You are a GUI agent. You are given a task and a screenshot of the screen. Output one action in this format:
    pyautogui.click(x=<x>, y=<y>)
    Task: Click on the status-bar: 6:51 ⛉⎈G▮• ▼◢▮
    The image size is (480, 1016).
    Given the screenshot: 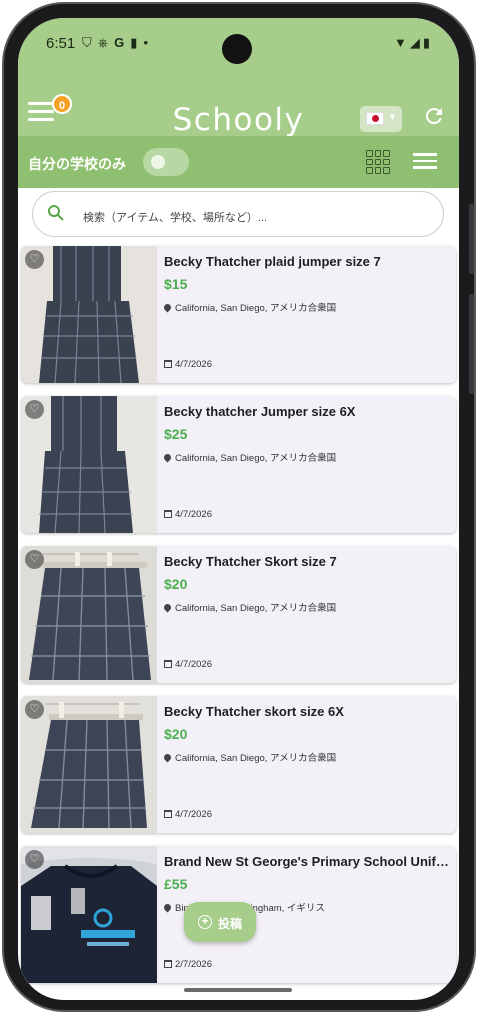 What is the action you would take?
    pyautogui.click(x=238, y=45)
    